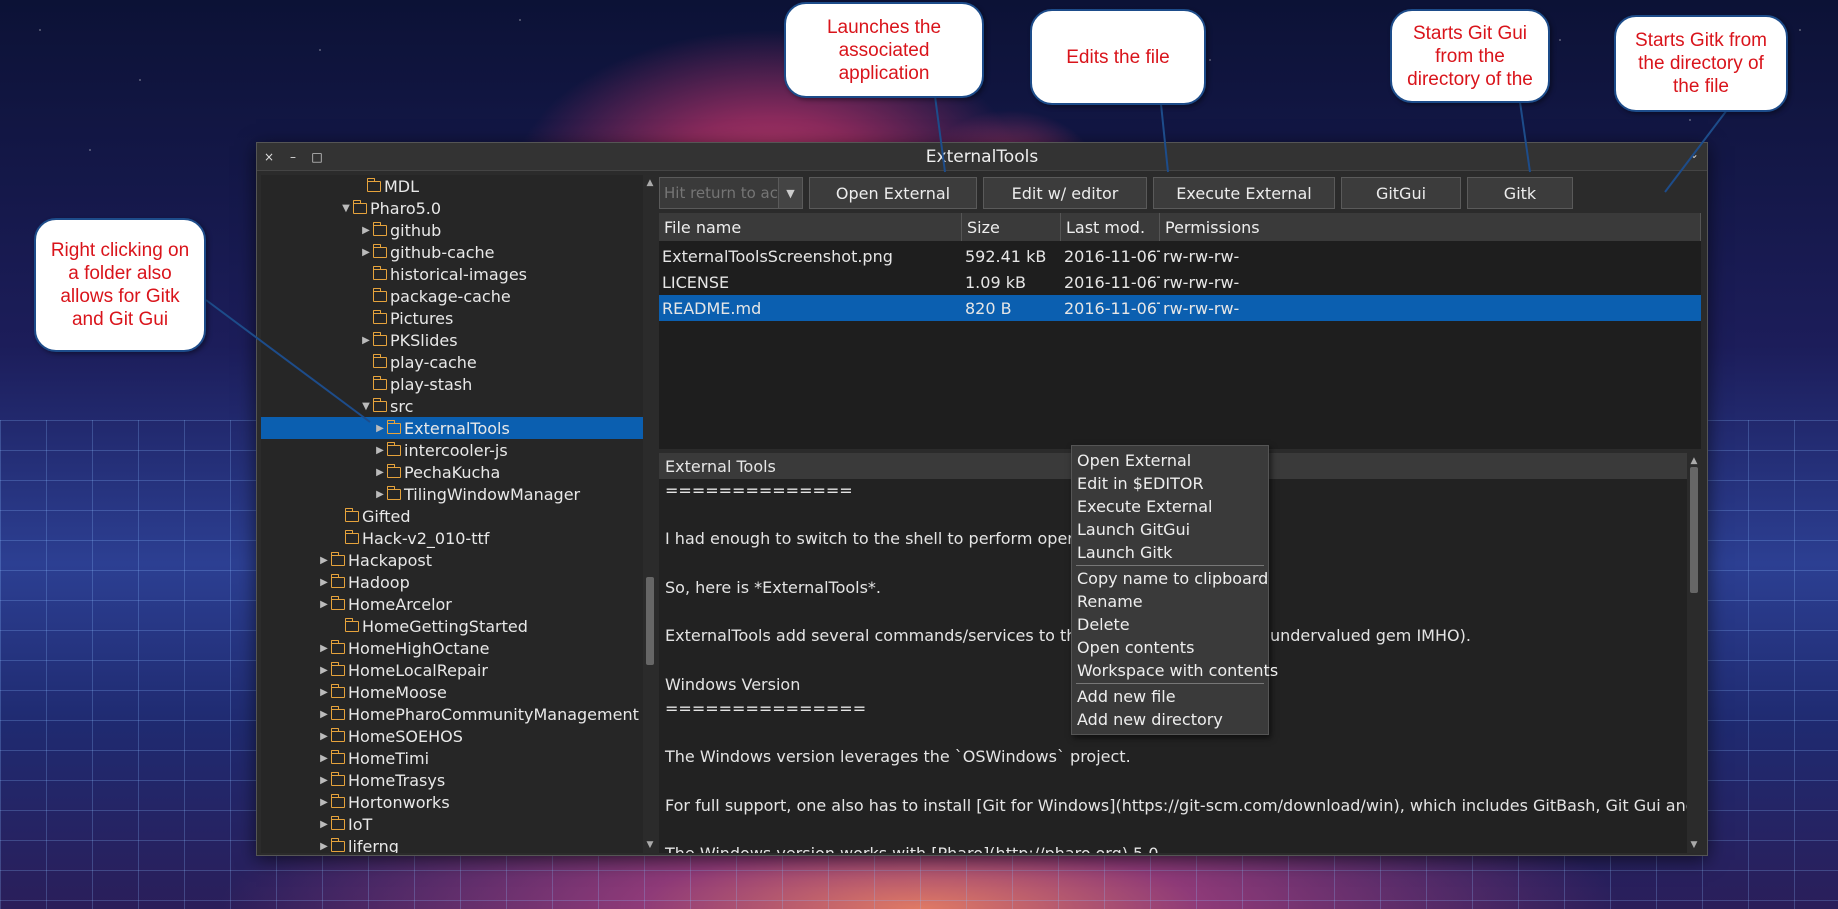  Describe the element at coordinates (452, 604) in the screenshot. I see `tree-row: ▶ HomeArcelor` at that location.